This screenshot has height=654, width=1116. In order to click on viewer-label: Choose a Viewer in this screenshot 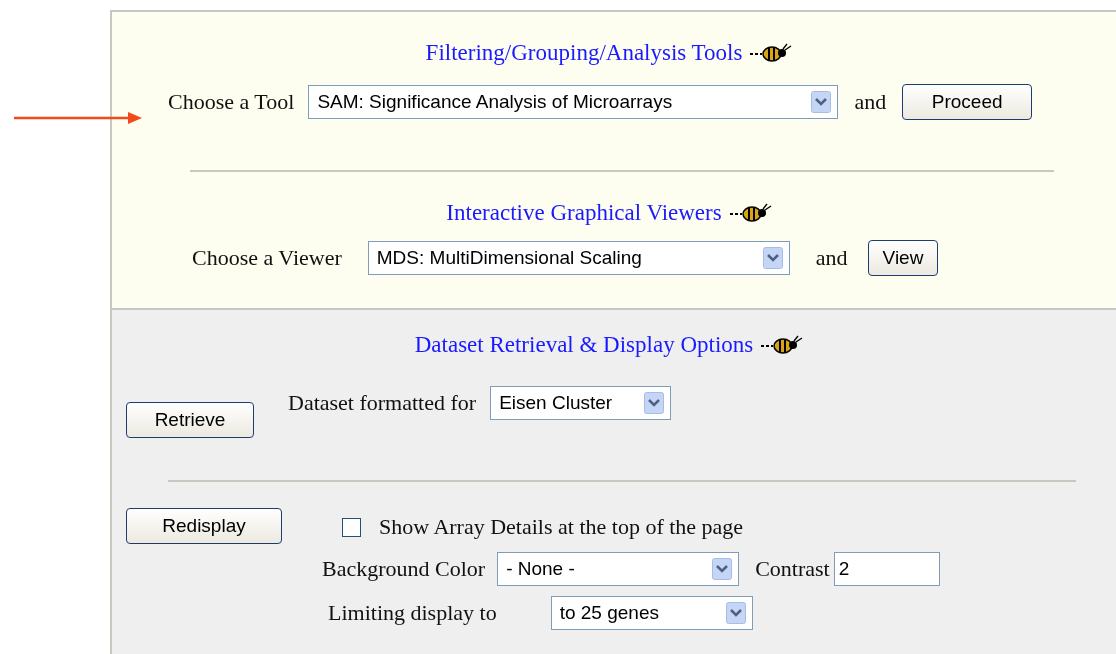, I will do `click(267, 258)`.